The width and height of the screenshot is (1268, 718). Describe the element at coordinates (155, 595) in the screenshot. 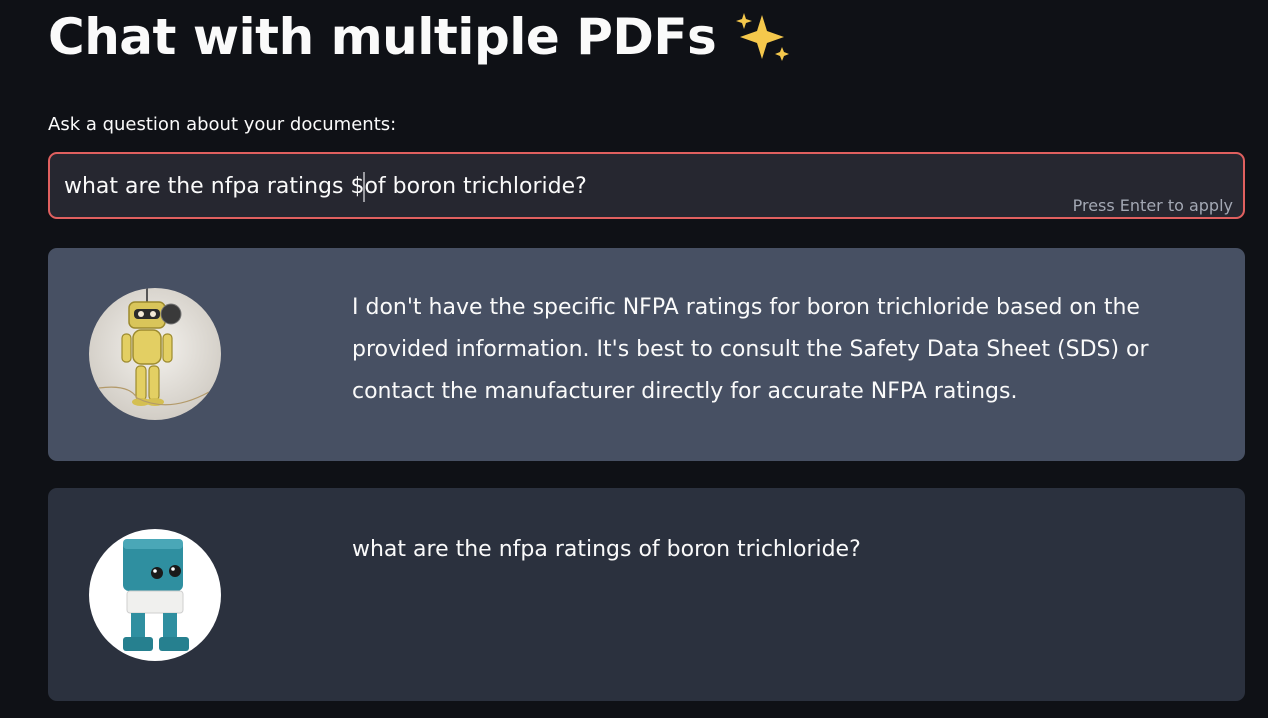

I see `user-robot-avatar-icon` at that location.